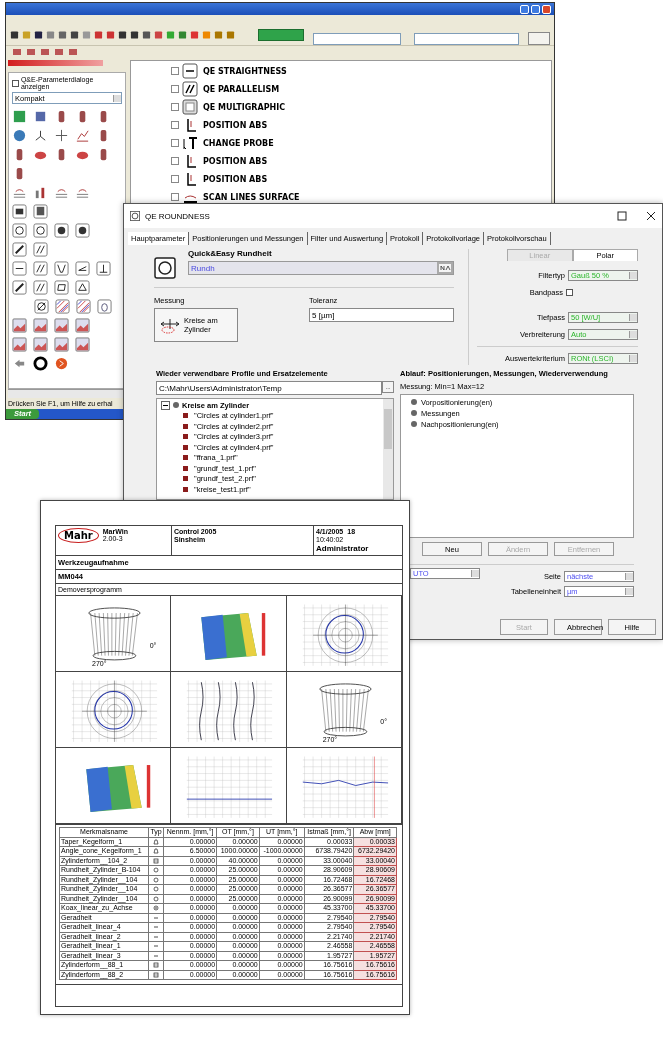 This screenshot has width=663, height=1043. I want to click on path-field, so click(466, 39).